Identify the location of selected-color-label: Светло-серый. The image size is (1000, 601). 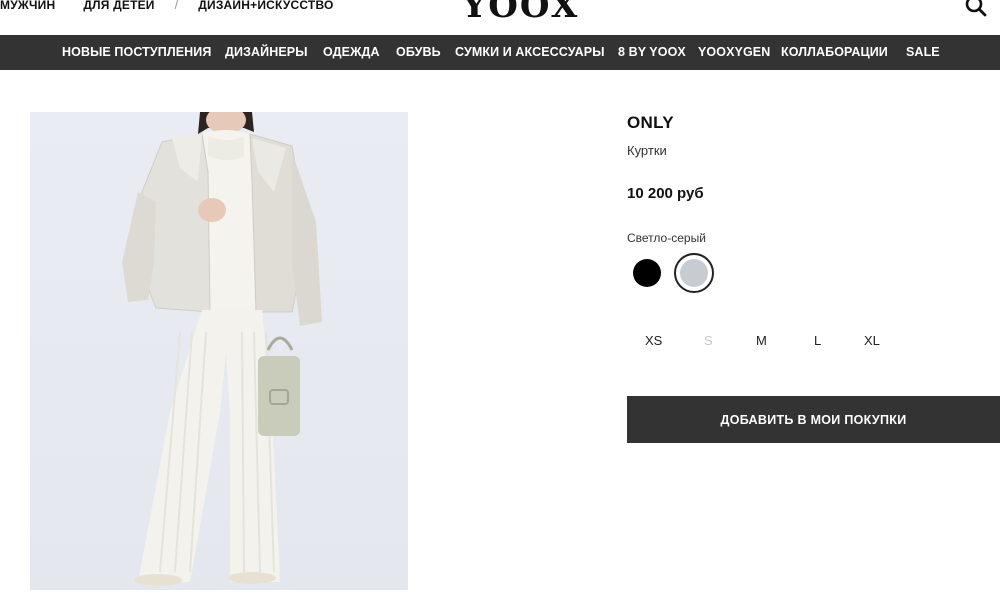
(666, 238).